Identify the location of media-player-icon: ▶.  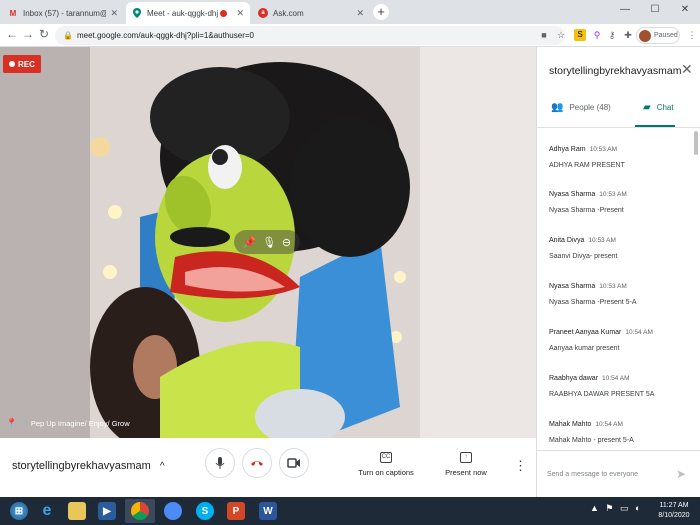
(107, 511).